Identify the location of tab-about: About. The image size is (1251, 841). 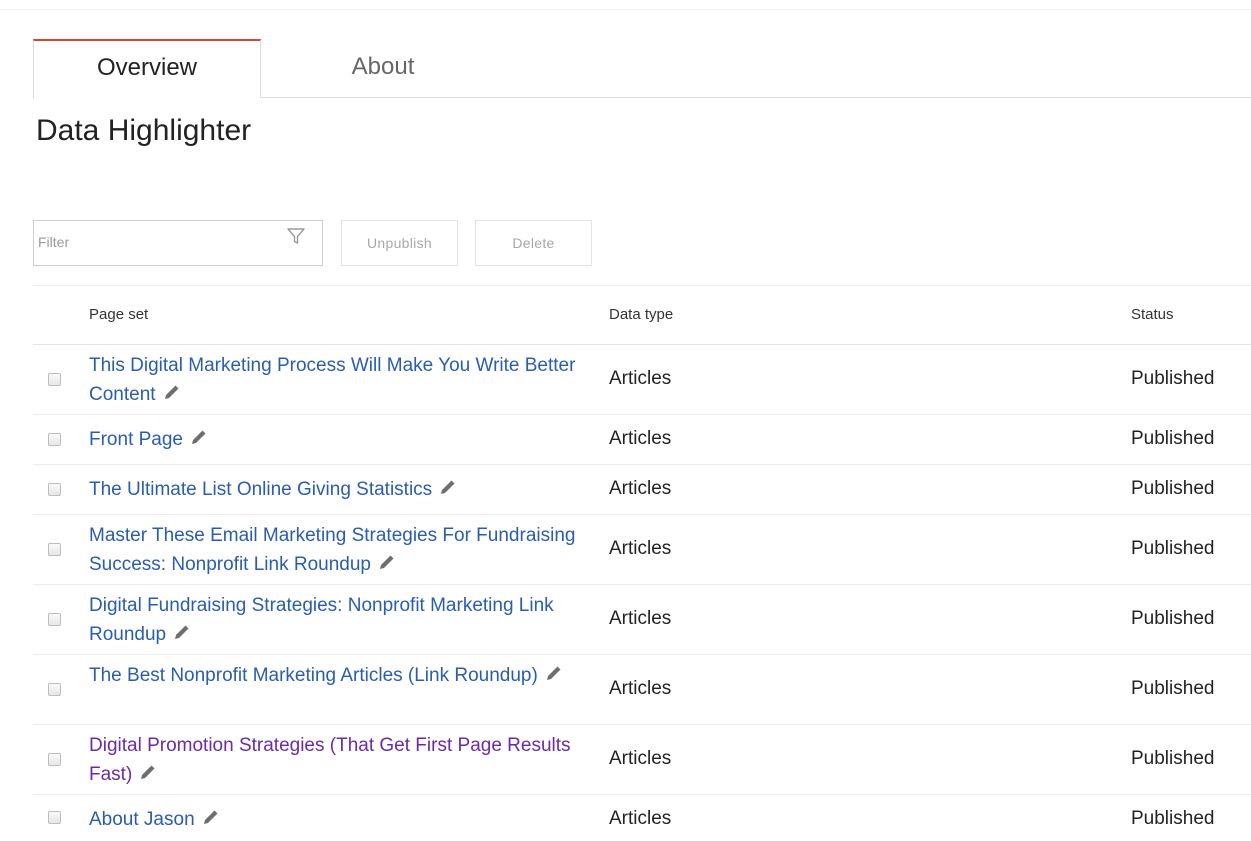
(383, 67).